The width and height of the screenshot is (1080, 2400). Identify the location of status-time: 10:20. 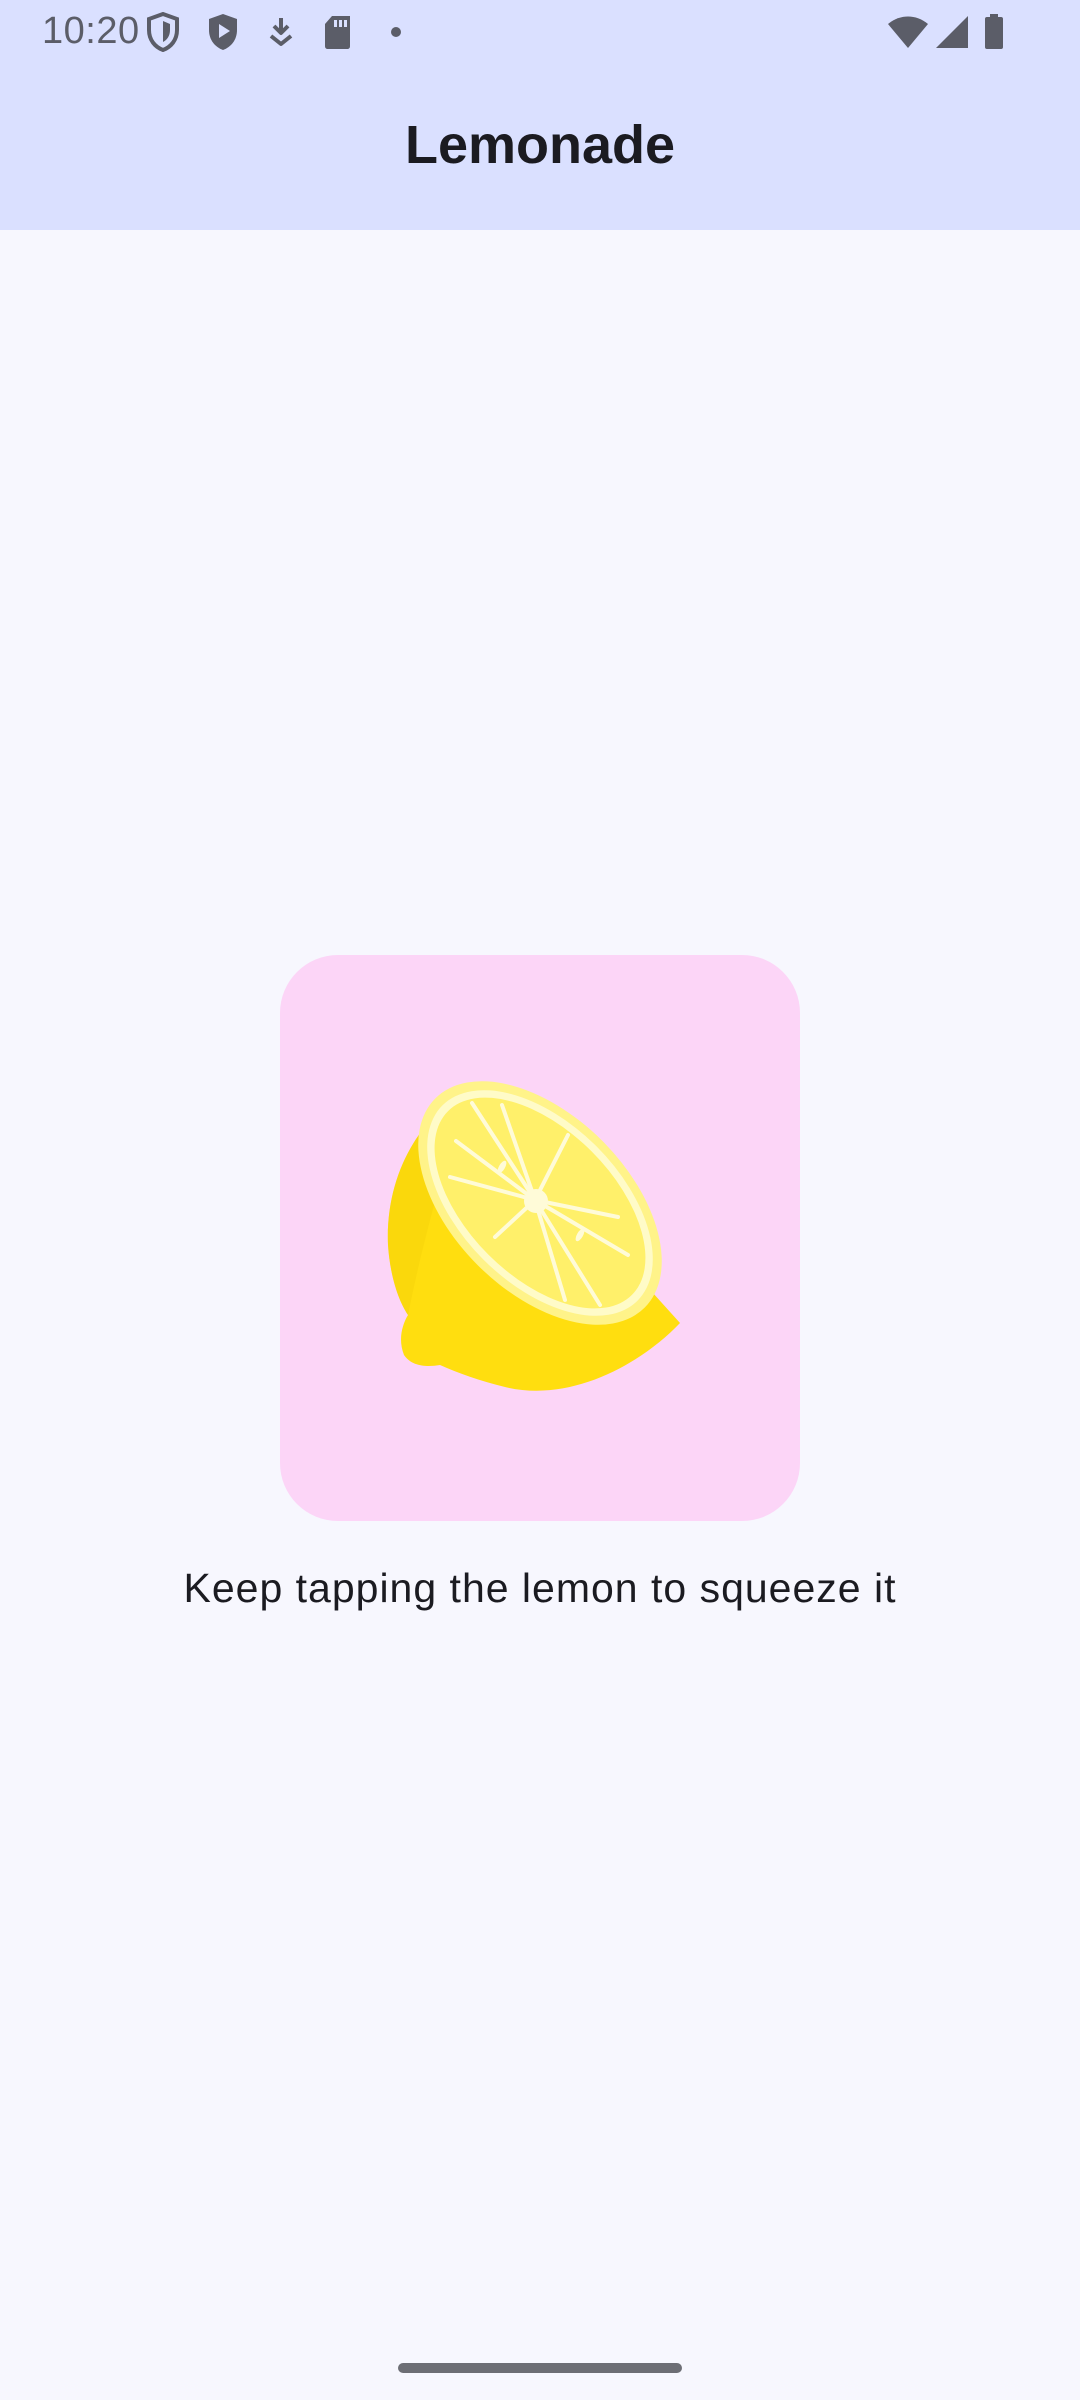
(91, 31).